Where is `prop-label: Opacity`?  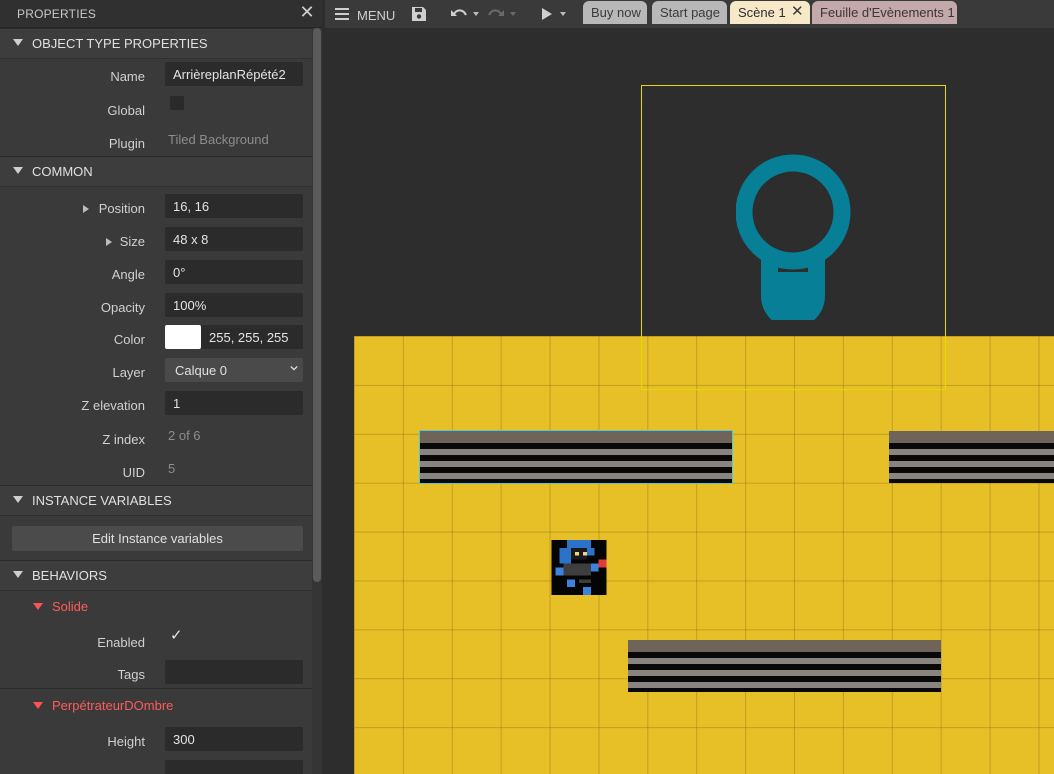 prop-label: Opacity is located at coordinates (122, 307).